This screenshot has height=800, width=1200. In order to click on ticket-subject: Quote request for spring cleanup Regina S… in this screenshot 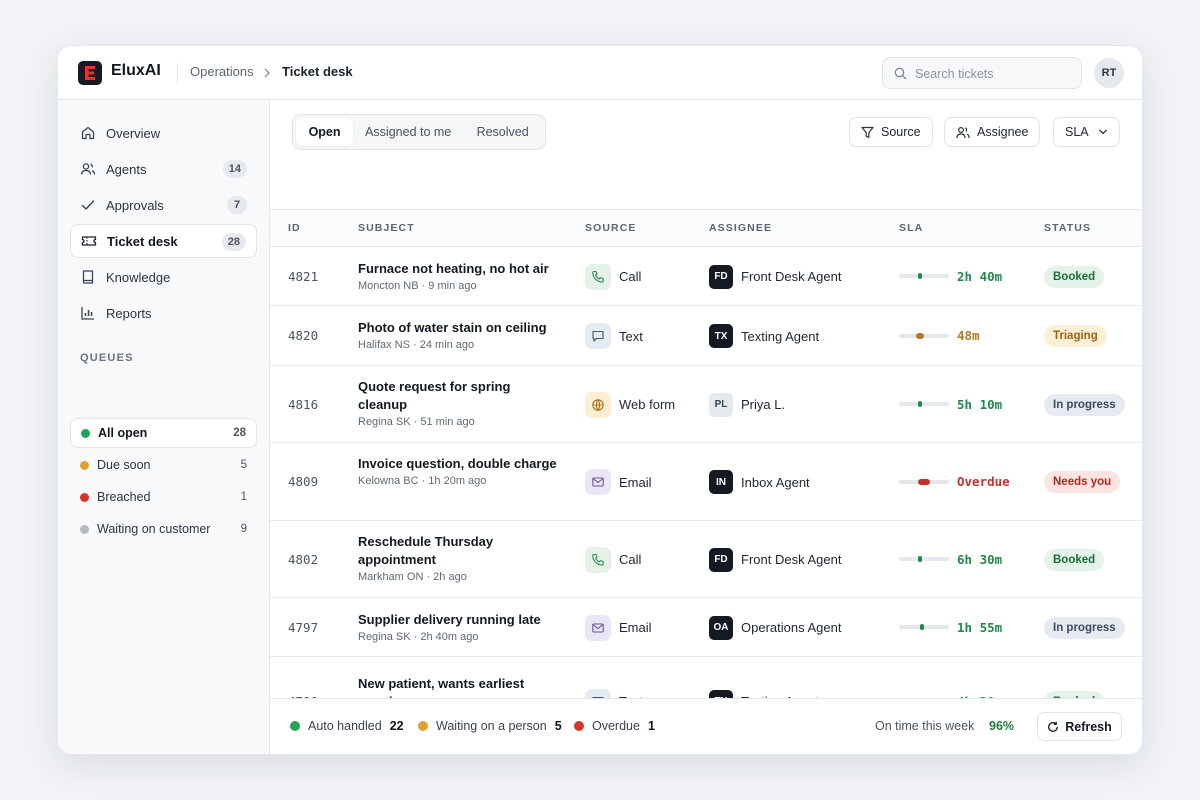, I will do `click(458, 403)`.